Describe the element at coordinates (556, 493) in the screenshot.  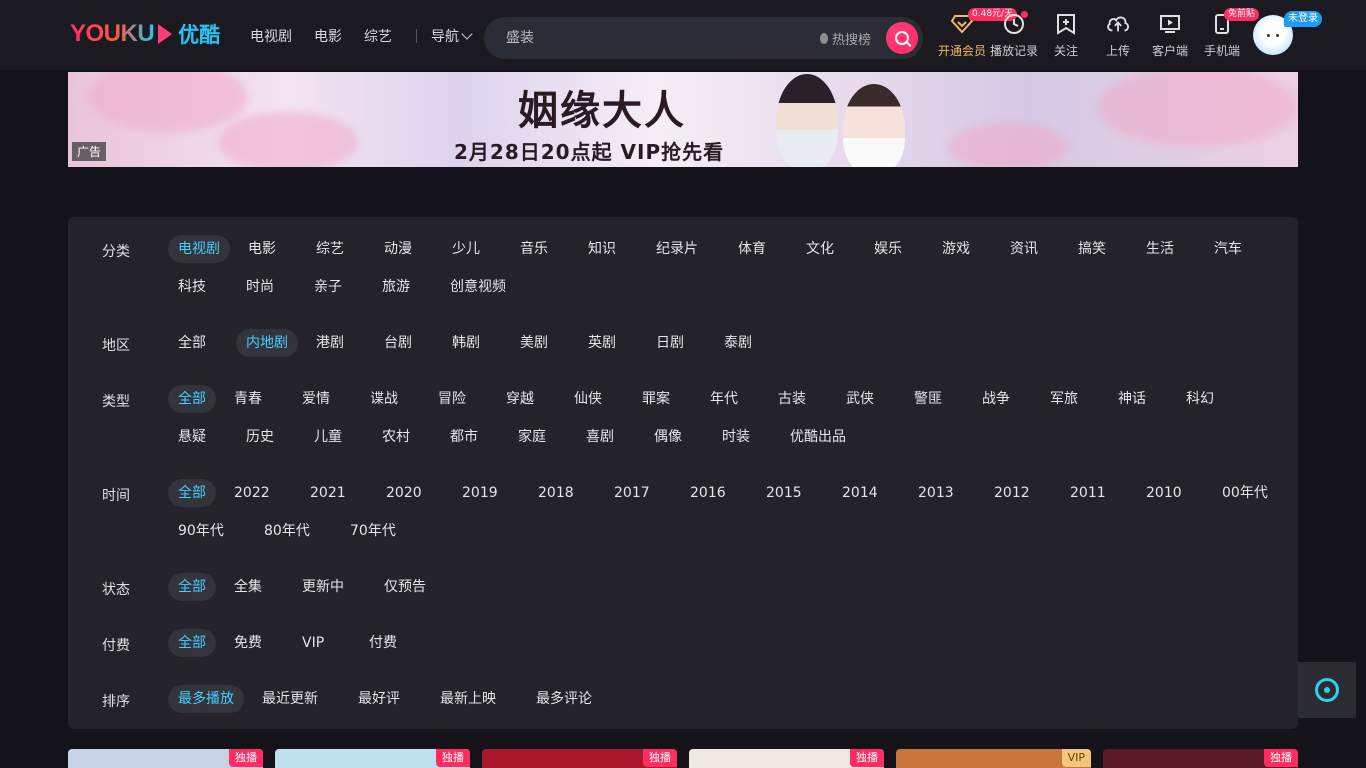
I see `filter-option: 2018` at that location.